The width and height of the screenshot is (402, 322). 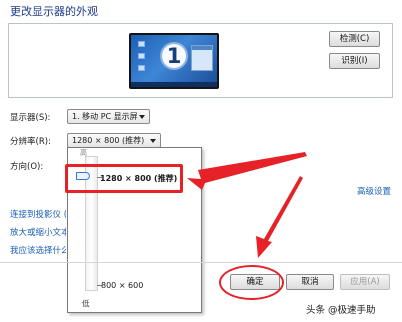 What do you see at coordinates (310, 282) in the screenshot?
I see `cancel-button: 取消` at bounding box center [310, 282].